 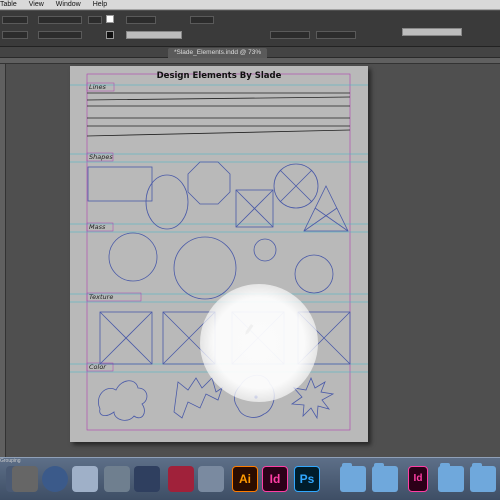 What do you see at coordinates (418, 479) in the screenshot?
I see `indesign-doc-icon: Id` at bounding box center [418, 479].